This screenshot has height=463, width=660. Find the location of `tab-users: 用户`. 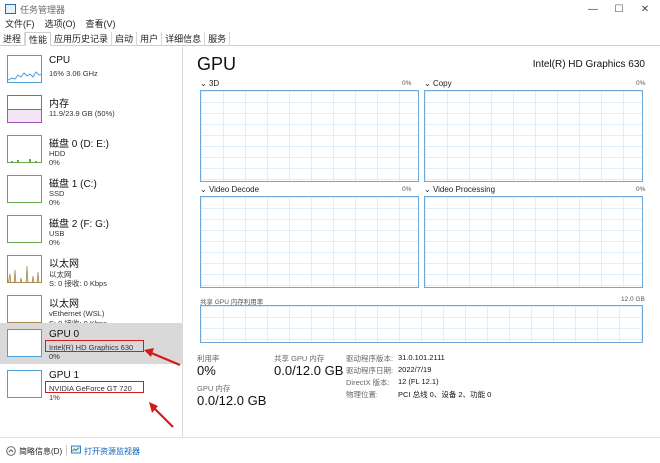

tab-users: 用户 is located at coordinates (150, 38).